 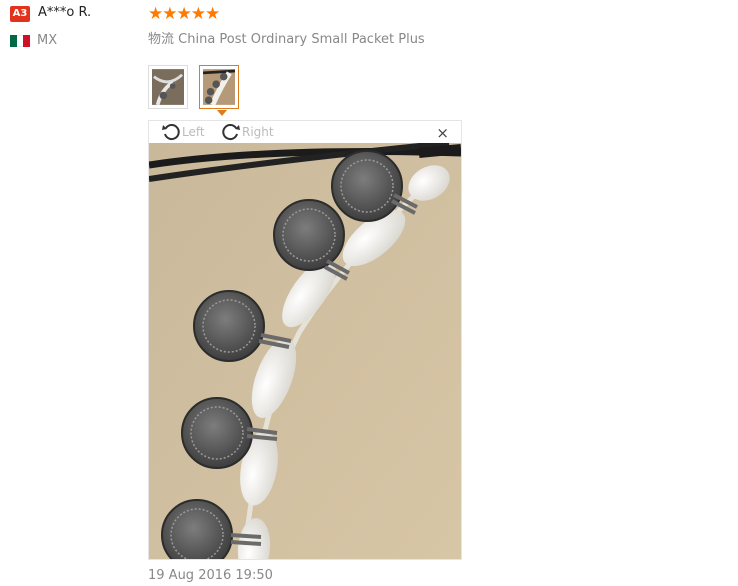 I want to click on rotate-right-label: Right, so click(x=258, y=132).